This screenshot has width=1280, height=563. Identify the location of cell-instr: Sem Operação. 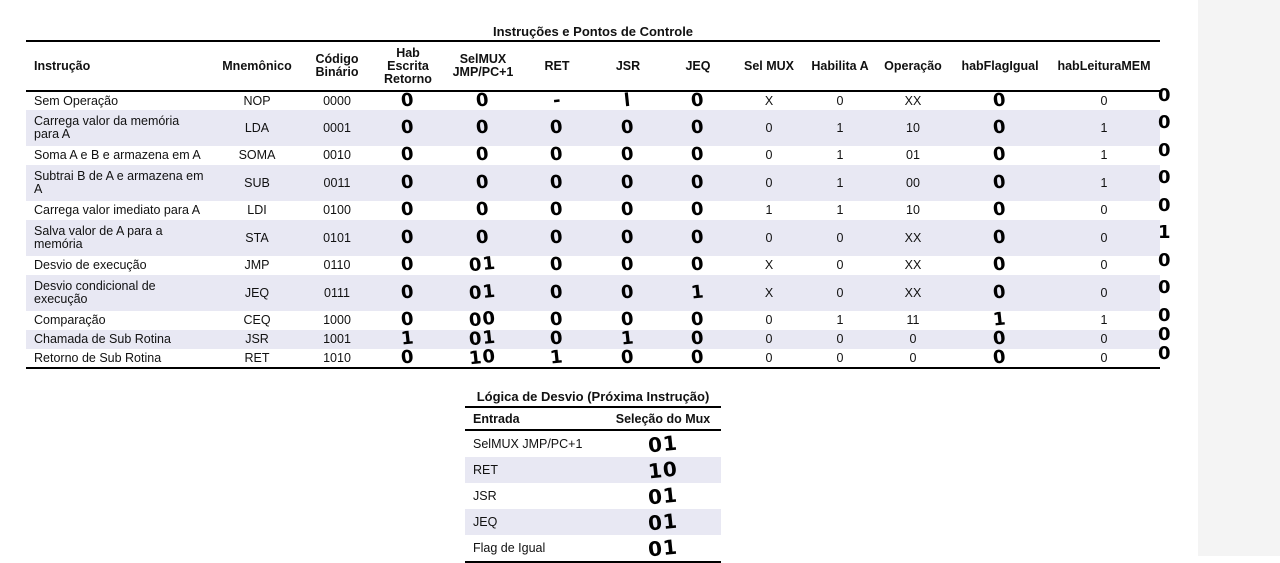
(119, 100).